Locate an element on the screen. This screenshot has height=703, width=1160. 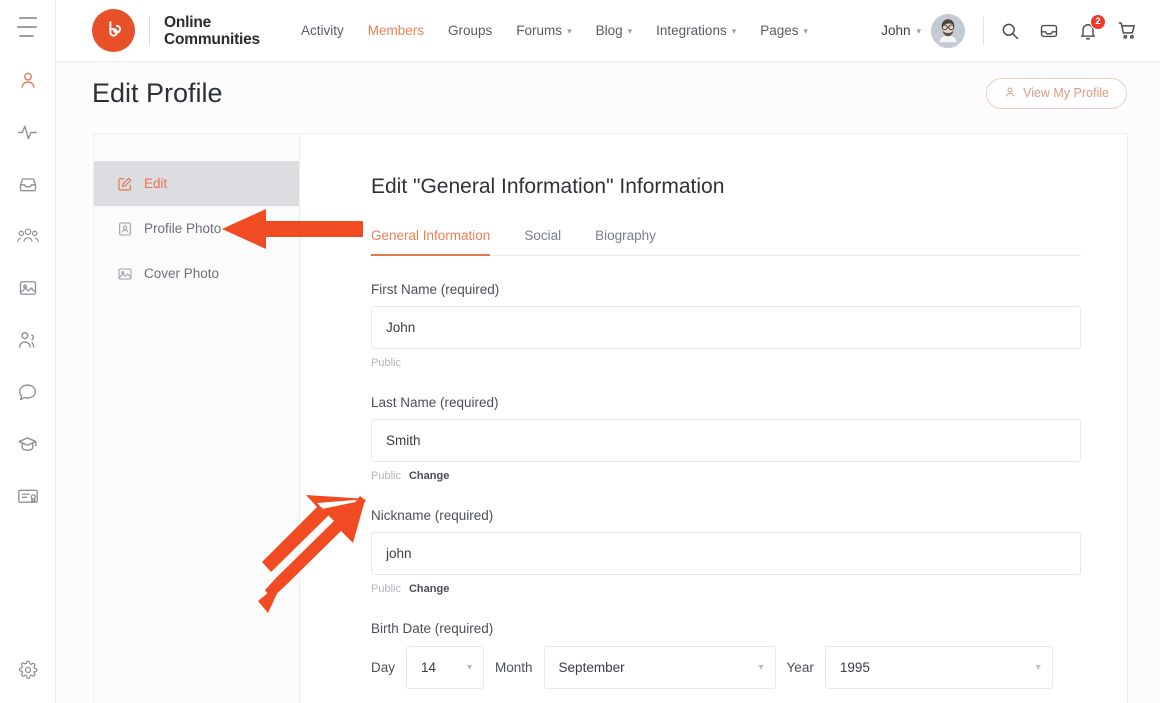
field-label: Birth Date (required) is located at coordinates (432, 628).